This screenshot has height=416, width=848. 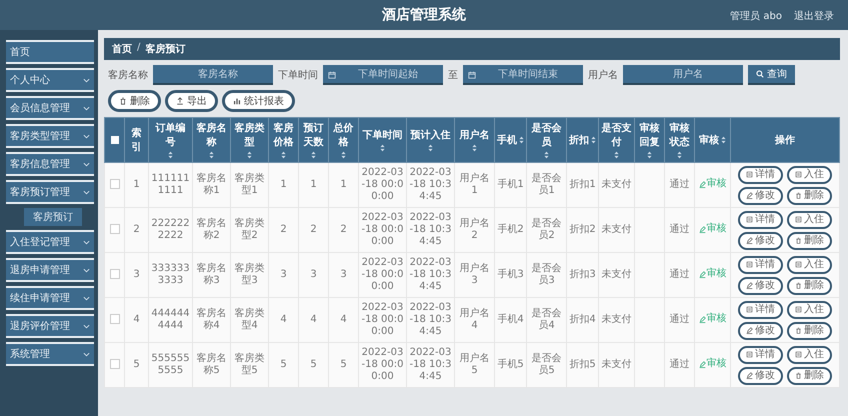 I want to click on search-field: 下单时间结束, so click(x=523, y=75).